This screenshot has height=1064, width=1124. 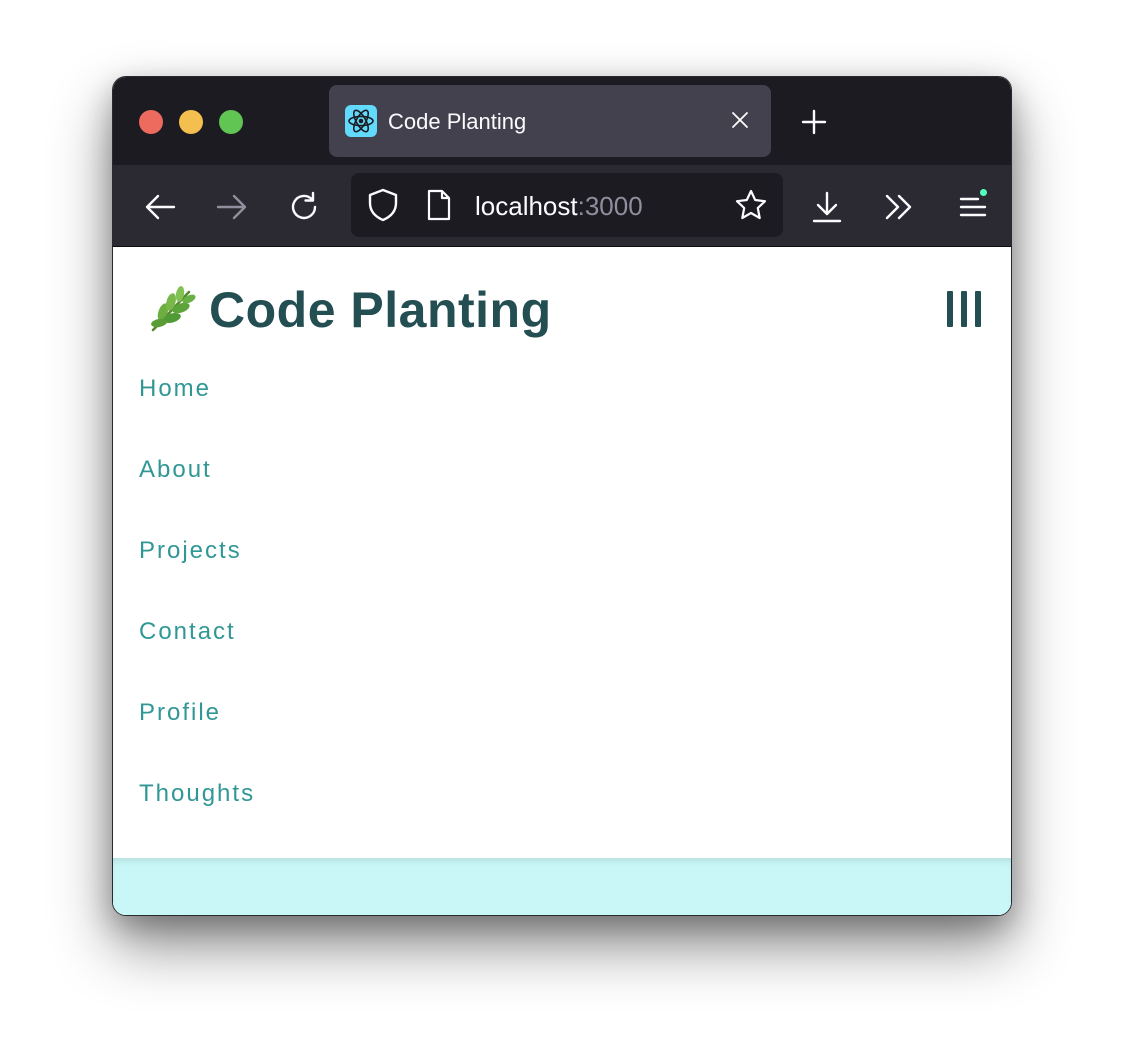 I want to click on react-atom-icon, so click(x=361, y=121).